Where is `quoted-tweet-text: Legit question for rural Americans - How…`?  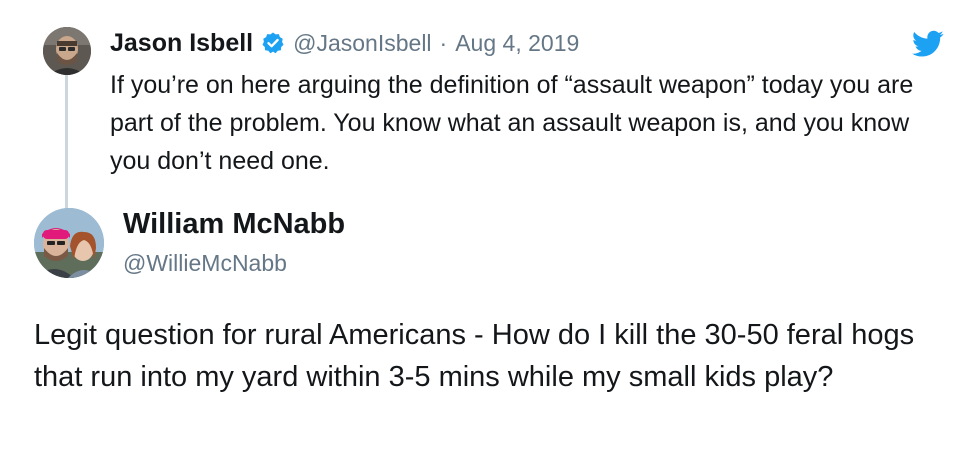
quoted-tweet-text: Legit question for rural Americans - How… is located at coordinates (474, 356).